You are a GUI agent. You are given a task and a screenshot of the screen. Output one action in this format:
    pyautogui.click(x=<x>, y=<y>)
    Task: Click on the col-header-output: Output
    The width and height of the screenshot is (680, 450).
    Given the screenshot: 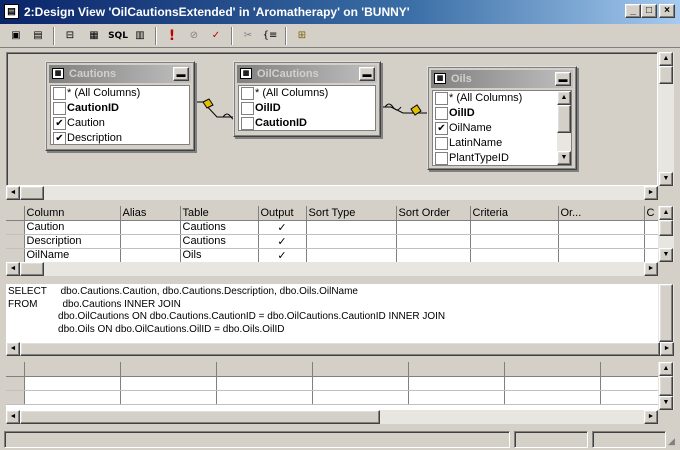 What is the action you would take?
    pyautogui.click(x=282, y=213)
    